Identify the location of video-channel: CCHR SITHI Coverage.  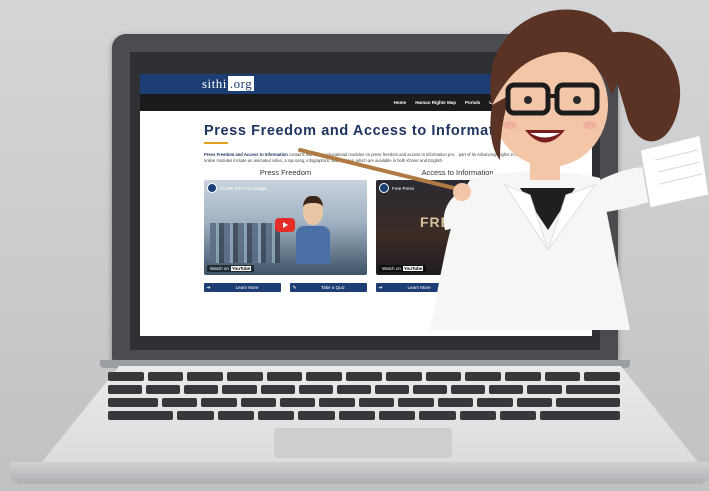
(243, 188).